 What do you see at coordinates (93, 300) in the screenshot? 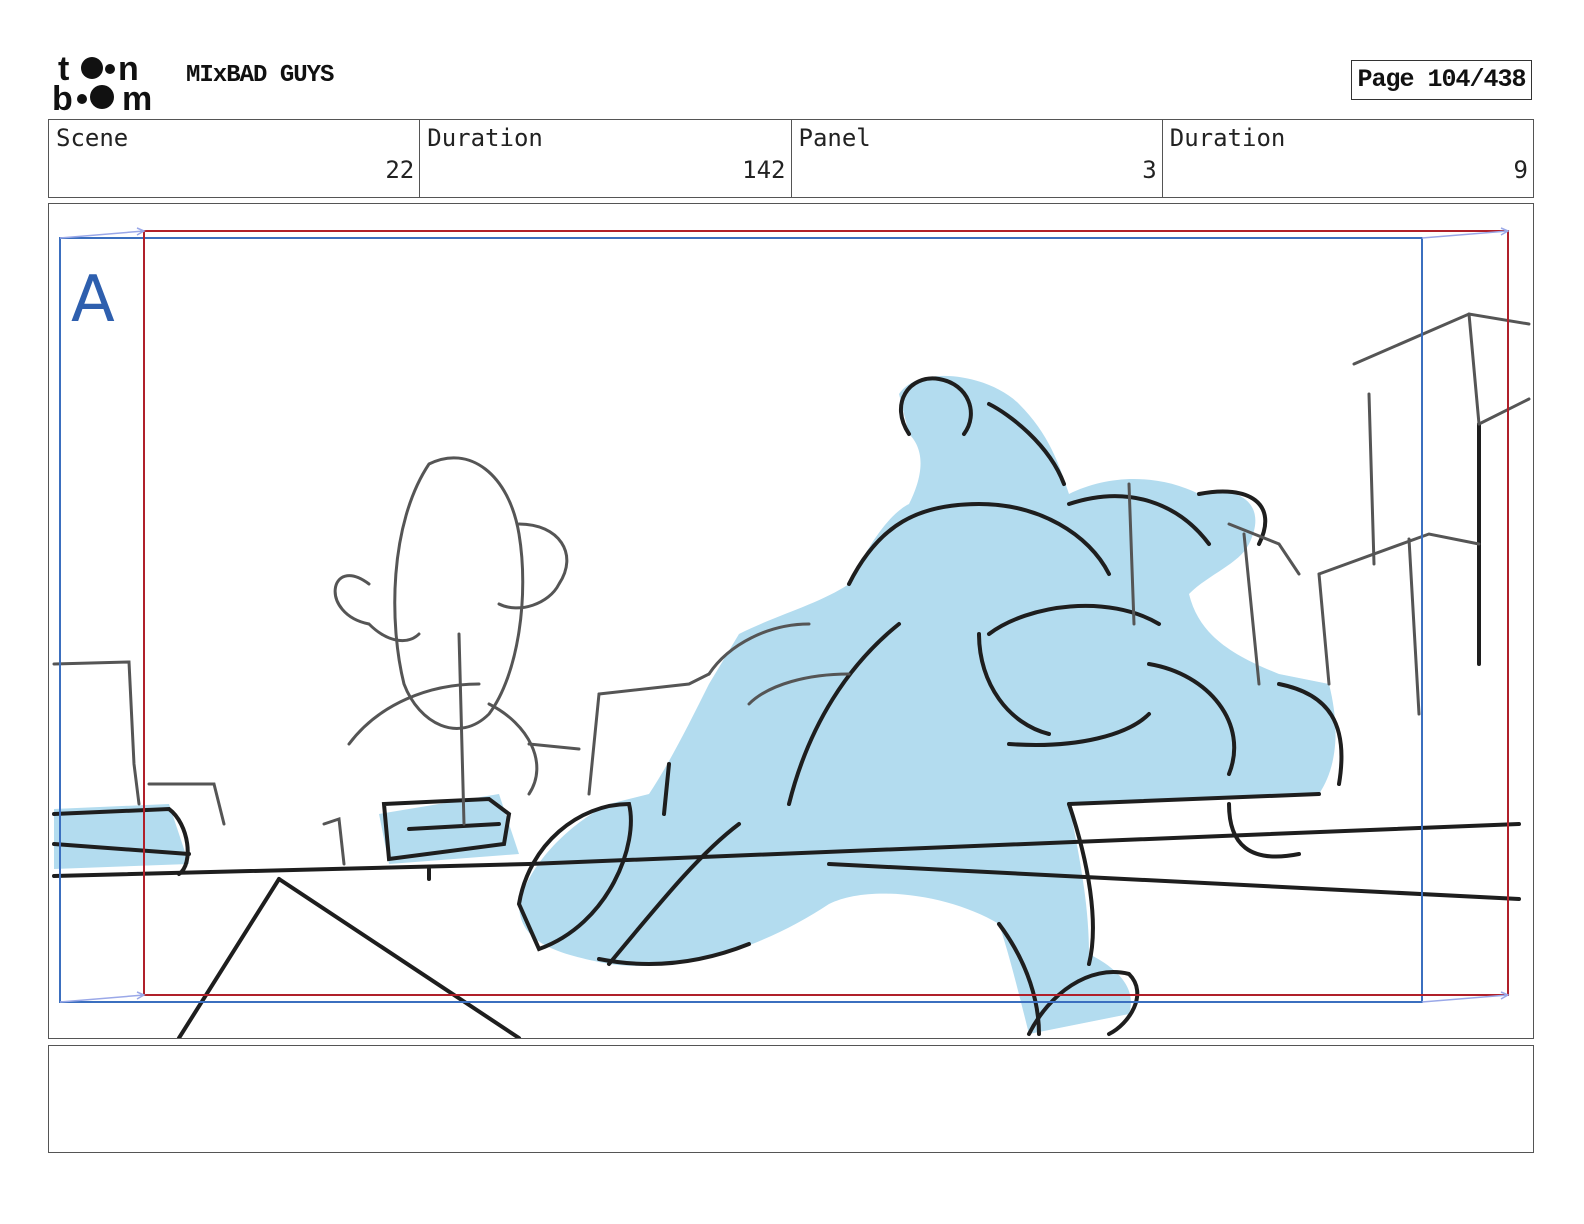
I see `layer-marker: A` at bounding box center [93, 300].